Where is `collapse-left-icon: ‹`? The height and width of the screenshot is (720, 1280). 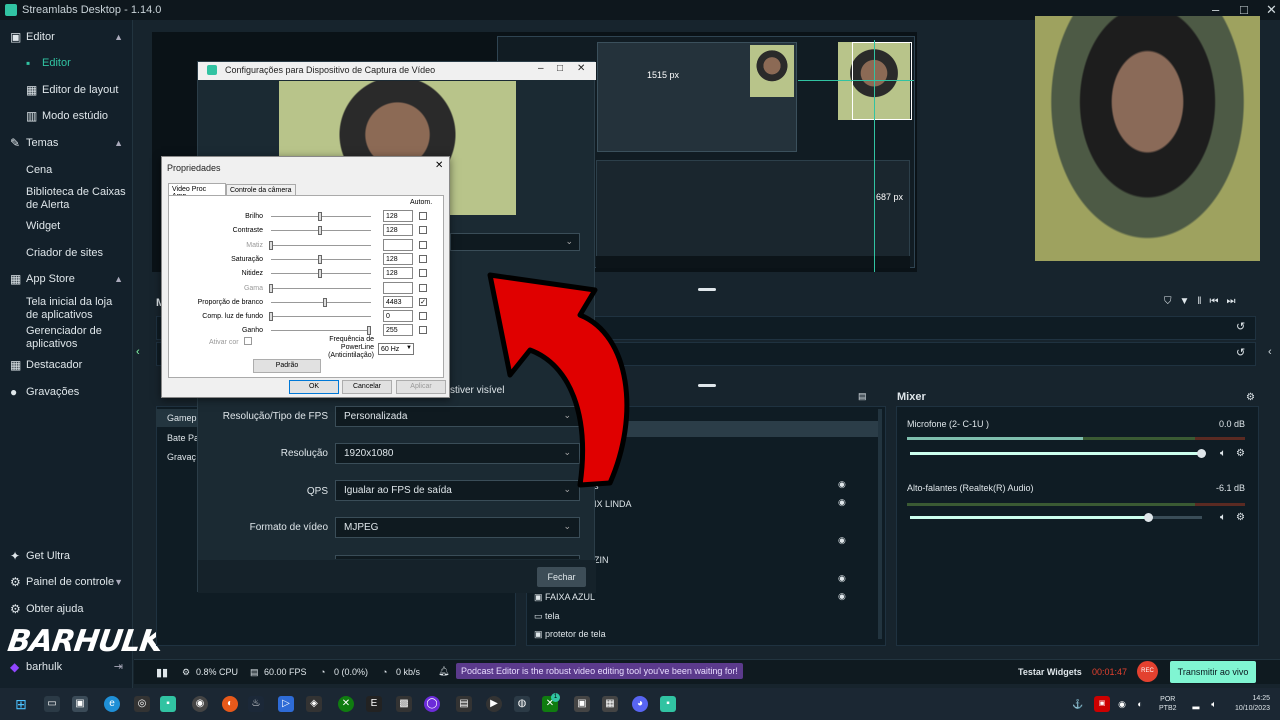
collapse-left-icon: ‹ is located at coordinates (138, 352).